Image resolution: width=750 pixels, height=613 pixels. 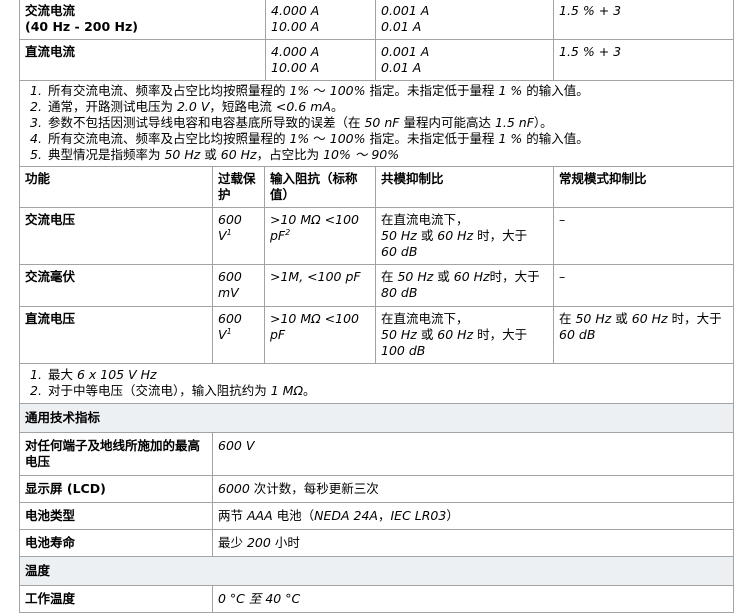 I want to click on spec-value: 两节 AAA 电池（NEDA 24A，IEC LR03）, so click(x=473, y=516).